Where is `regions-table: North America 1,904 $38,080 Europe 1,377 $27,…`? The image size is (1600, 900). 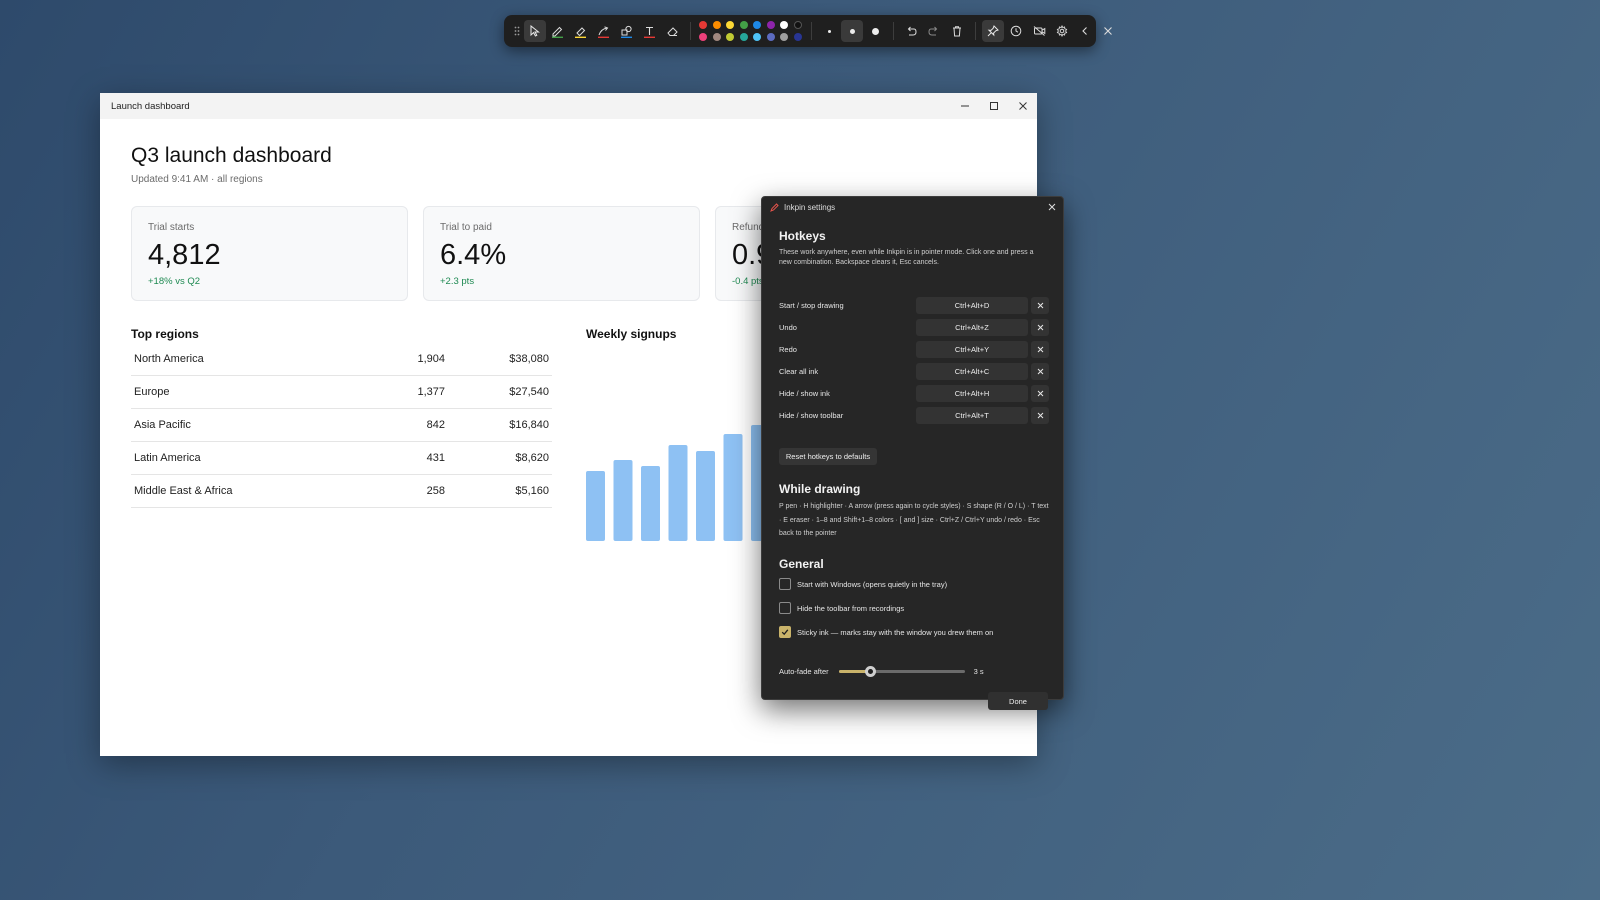 regions-table: North America 1,904 $38,080 Europe 1,377 $27,… is located at coordinates (341, 425).